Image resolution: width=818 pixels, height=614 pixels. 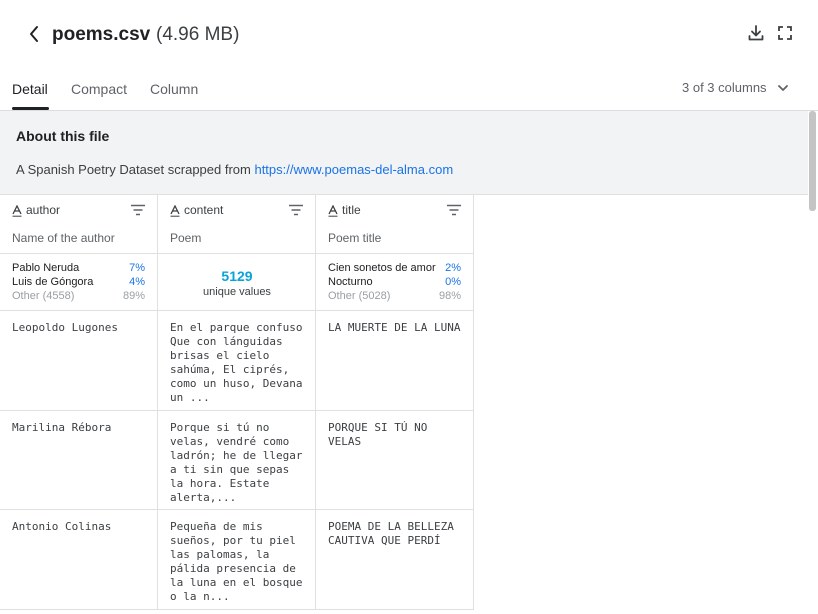 I want to click on about-description-text: A Spanish Poetry Dataset scrapped from, so click(x=135, y=169).